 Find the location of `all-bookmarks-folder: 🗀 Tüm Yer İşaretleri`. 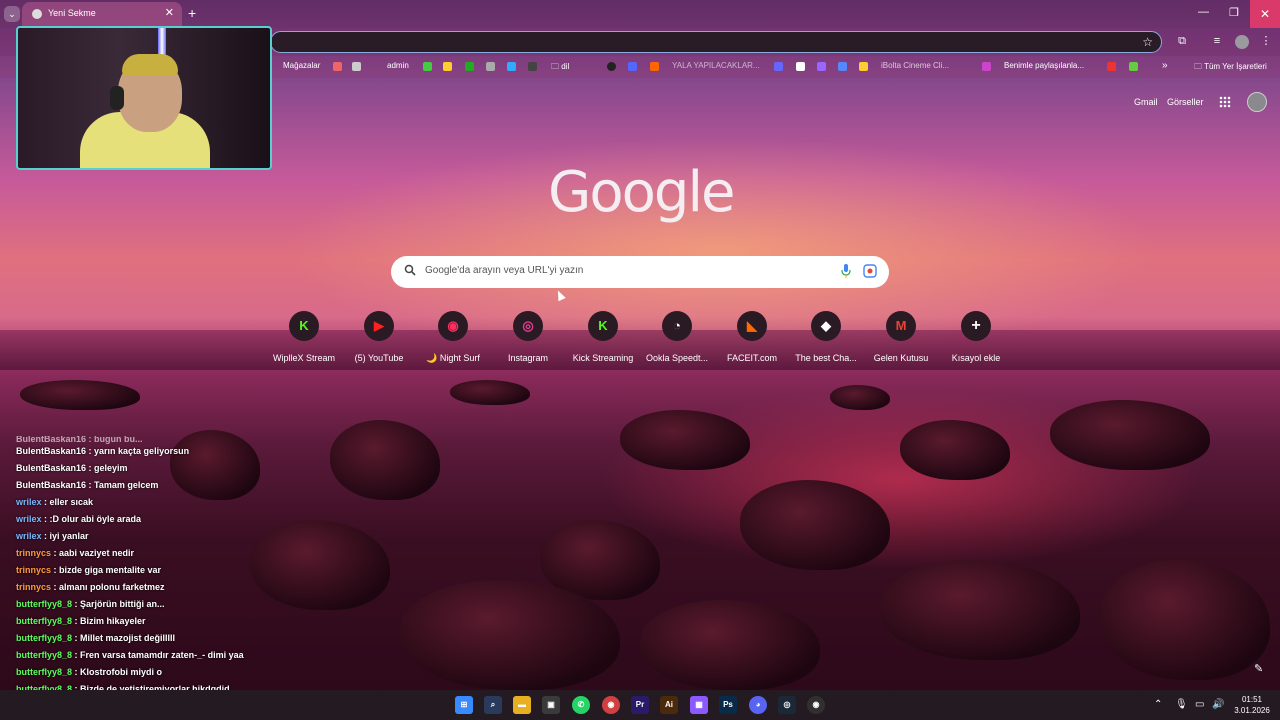

all-bookmarks-folder: 🗀 Tüm Yer İşaretleri is located at coordinates (1230, 68).